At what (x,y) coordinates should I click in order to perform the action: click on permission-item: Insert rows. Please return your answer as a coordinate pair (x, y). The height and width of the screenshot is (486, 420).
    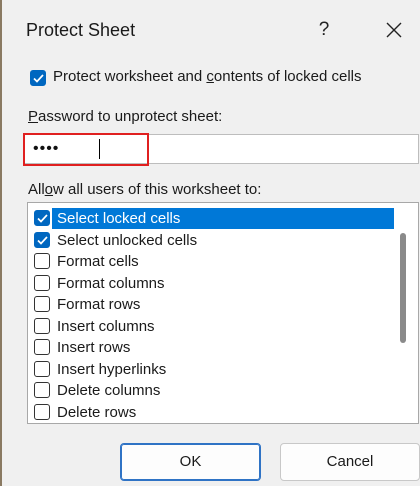
    Looking at the image, I should click on (212, 347).